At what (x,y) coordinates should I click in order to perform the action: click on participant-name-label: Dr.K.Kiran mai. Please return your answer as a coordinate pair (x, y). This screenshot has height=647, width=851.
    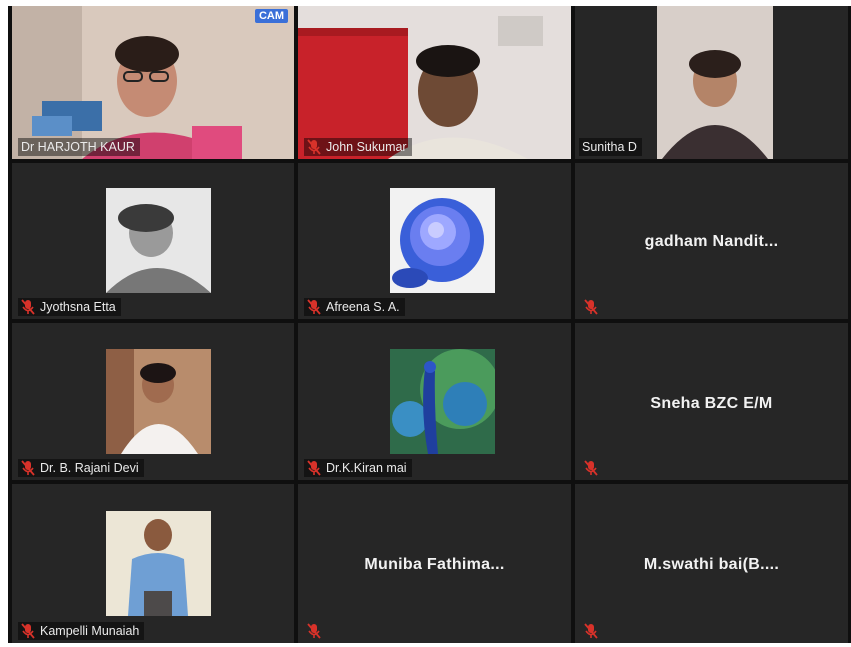
    Looking at the image, I should click on (358, 468).